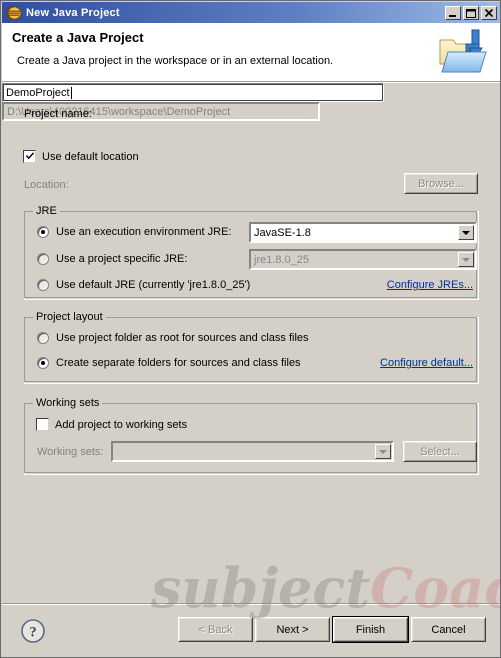 Image resolution: width=501 pixels, height=658 pixels. What do you see at coordinates (251, 604) in the screenshot?
I see `footer-separator` at bounding box center [251, 604].